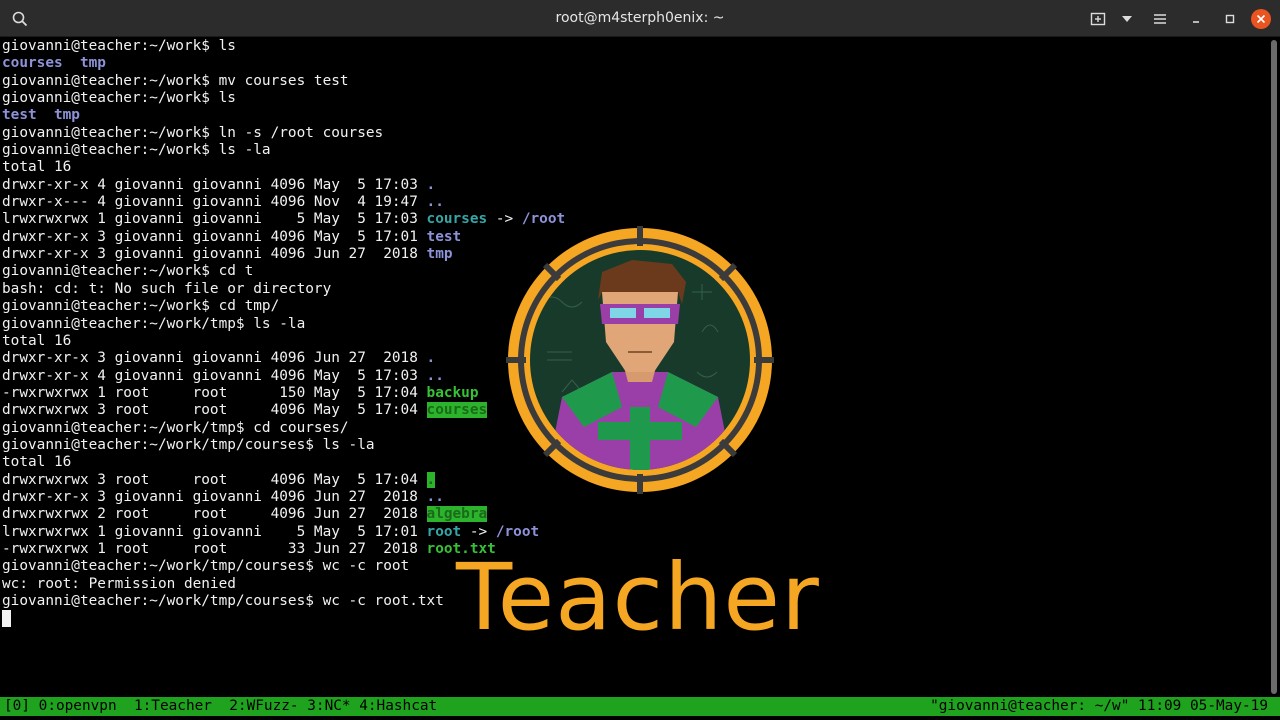 The height and width of the screenshot is (720, 1280). Describe the element at coordinates (175, 80) in the screenshot. I see `terminal-text: giovanni@teacher:~/work$ mv courses test` at that location.